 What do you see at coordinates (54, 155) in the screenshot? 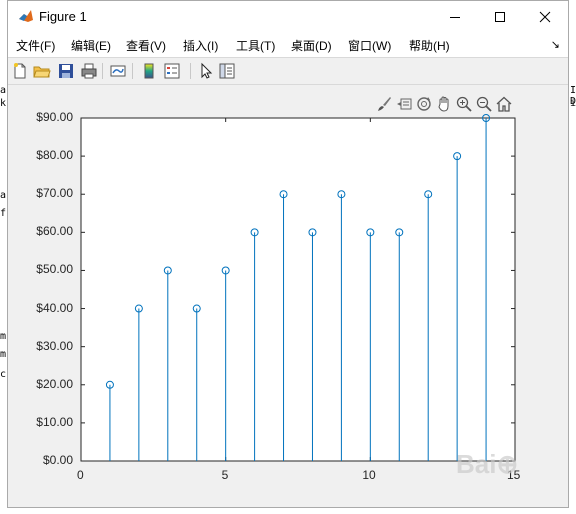
I see `y-tick-label: $80.00` at bounding box center [54, 155].